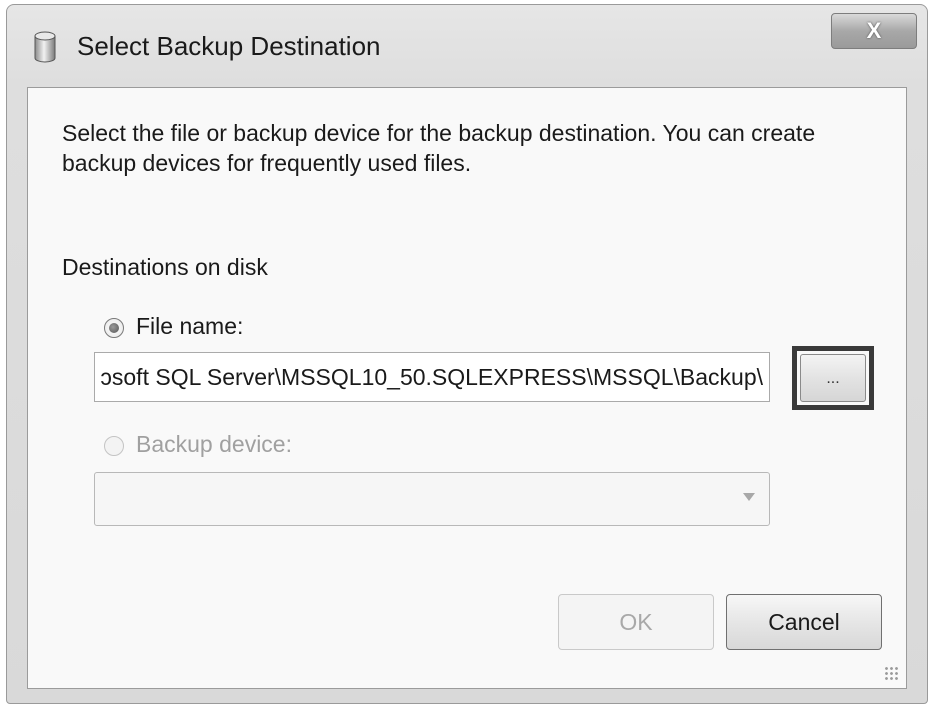 This screenshot has width=934, height=711. Describe the element at coordinates (114, 328) in the screenshot. I see `file-name-radio` at that location.